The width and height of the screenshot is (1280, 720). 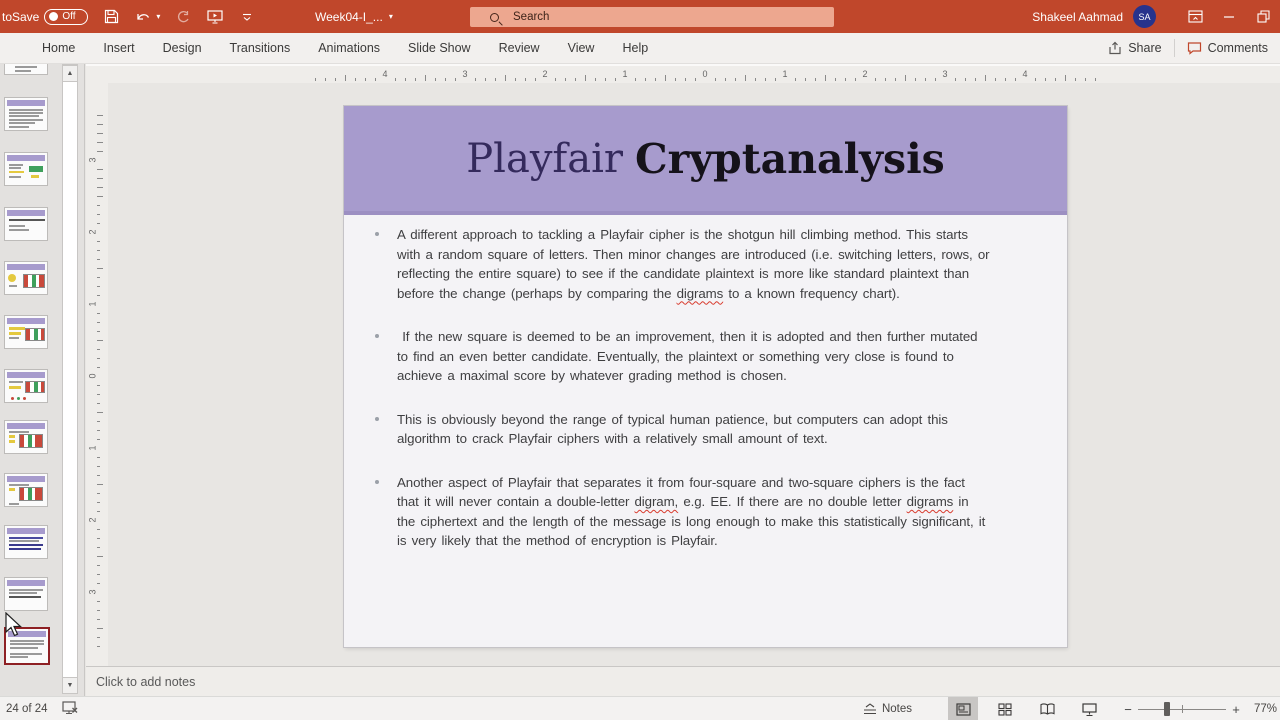 What do you see at coordinates (963, 708) in the screenshot?
I see `normal-view-button` at bounding box center [963, 708].